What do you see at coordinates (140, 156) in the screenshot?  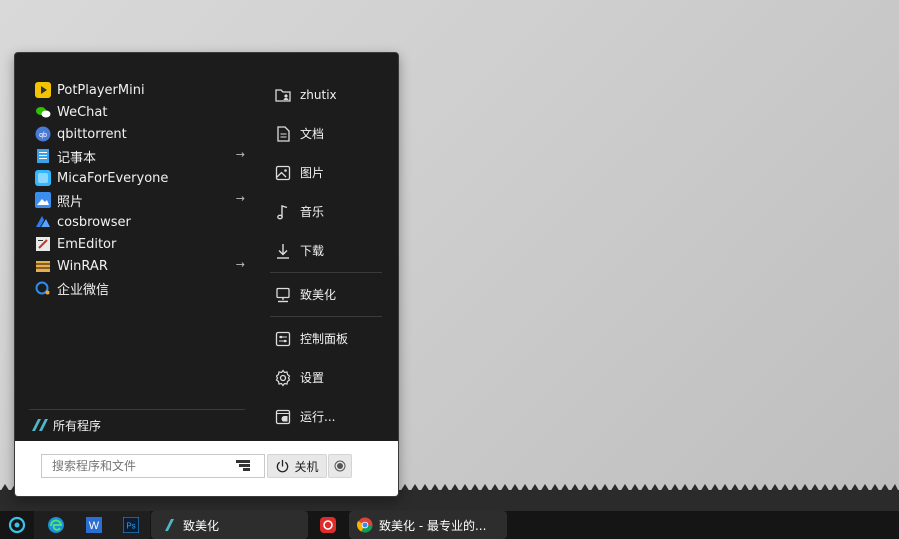 I see `app-item-3: 记事本 →` at bounding box center [140, 156].